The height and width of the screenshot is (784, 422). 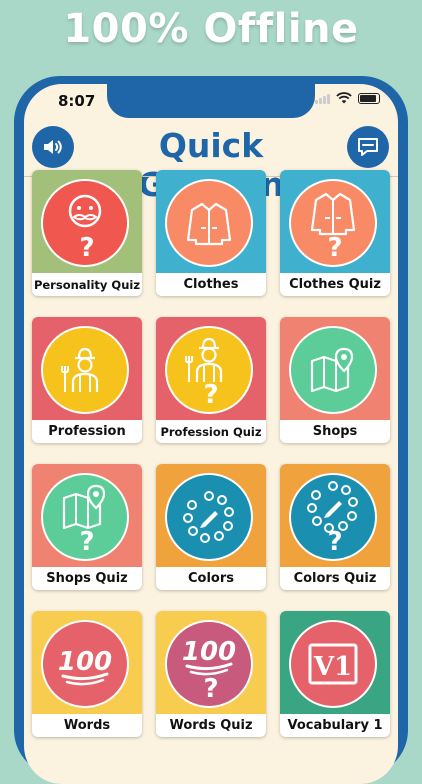 I want to click on tile-profession: Profession, so click(x=87, y=380).